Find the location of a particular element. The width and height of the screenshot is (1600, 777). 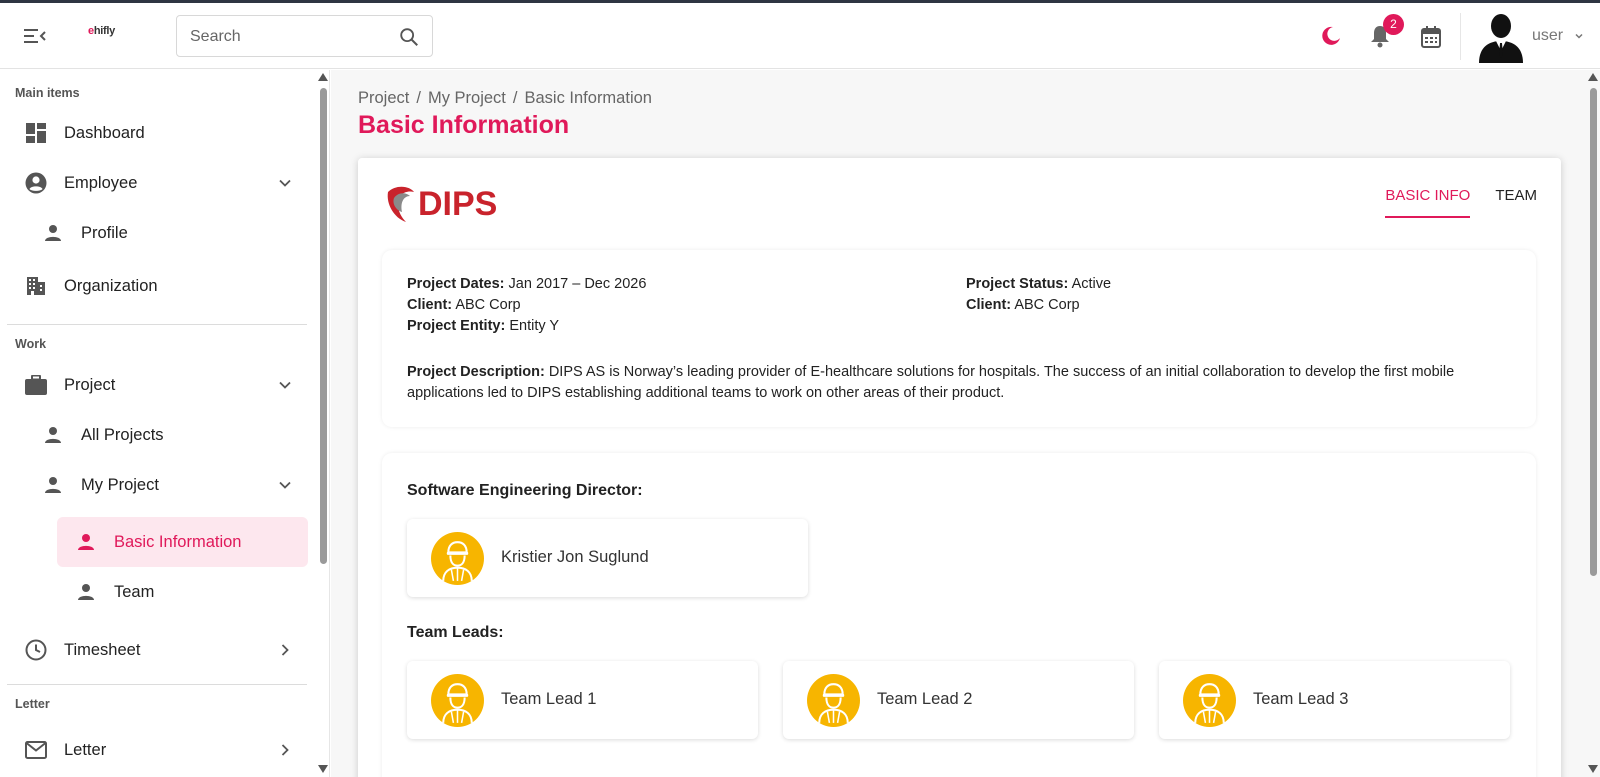

menu-collapse-button is located at coordinates (35, 36).